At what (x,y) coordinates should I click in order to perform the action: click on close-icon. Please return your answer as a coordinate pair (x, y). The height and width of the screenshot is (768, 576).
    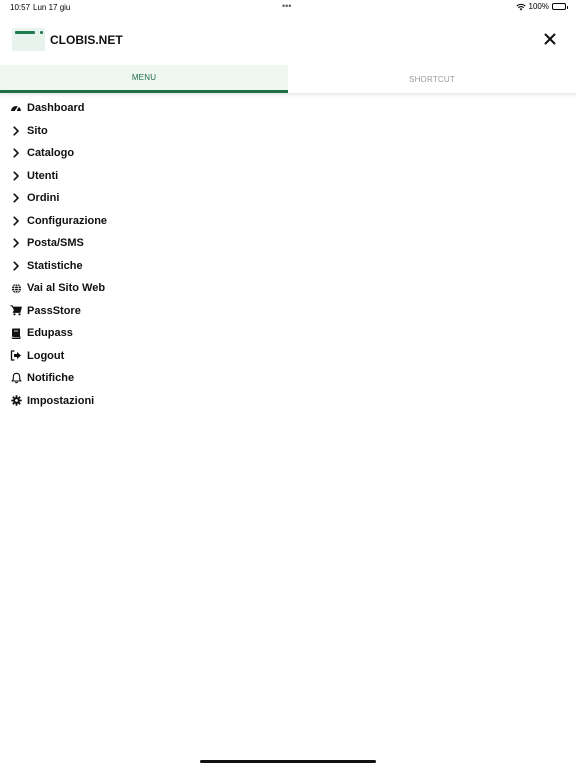
    Looking at the image, I should click on (550, 39).